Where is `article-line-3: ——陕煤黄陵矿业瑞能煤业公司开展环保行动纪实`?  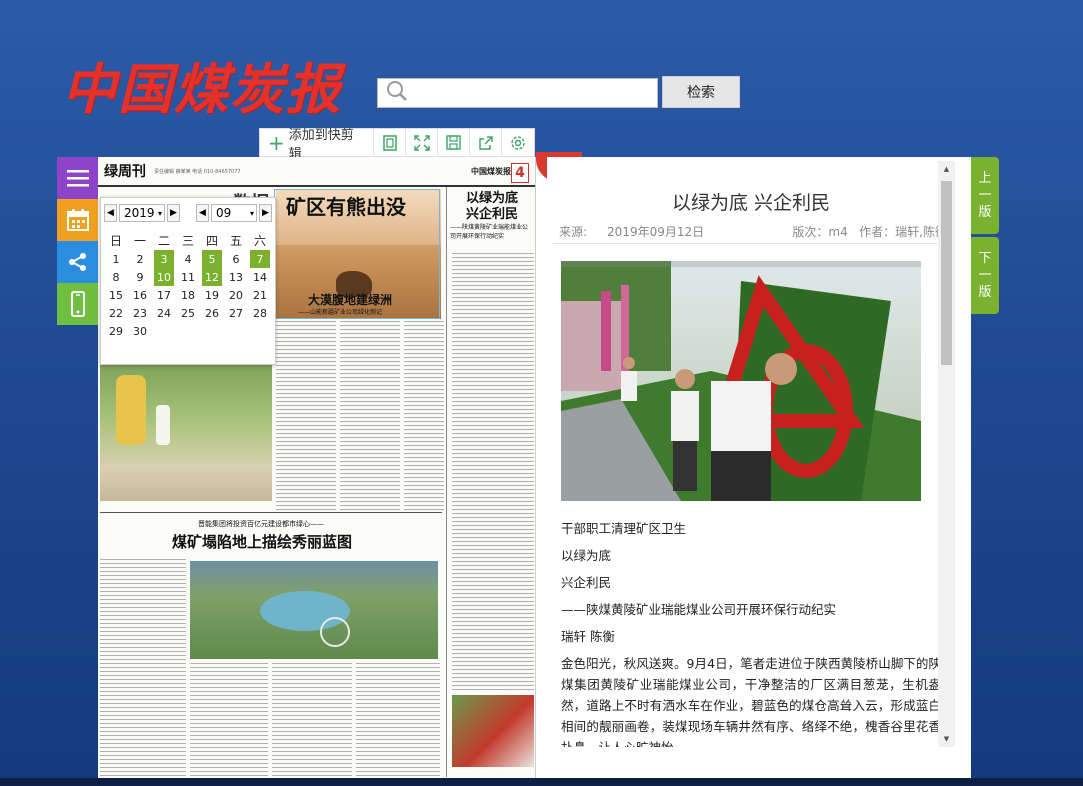 article-line-3: ——陕煤黄陵矿业瑞能煤业公司开展环保行动纪实 is located at coordinates (699, 609).